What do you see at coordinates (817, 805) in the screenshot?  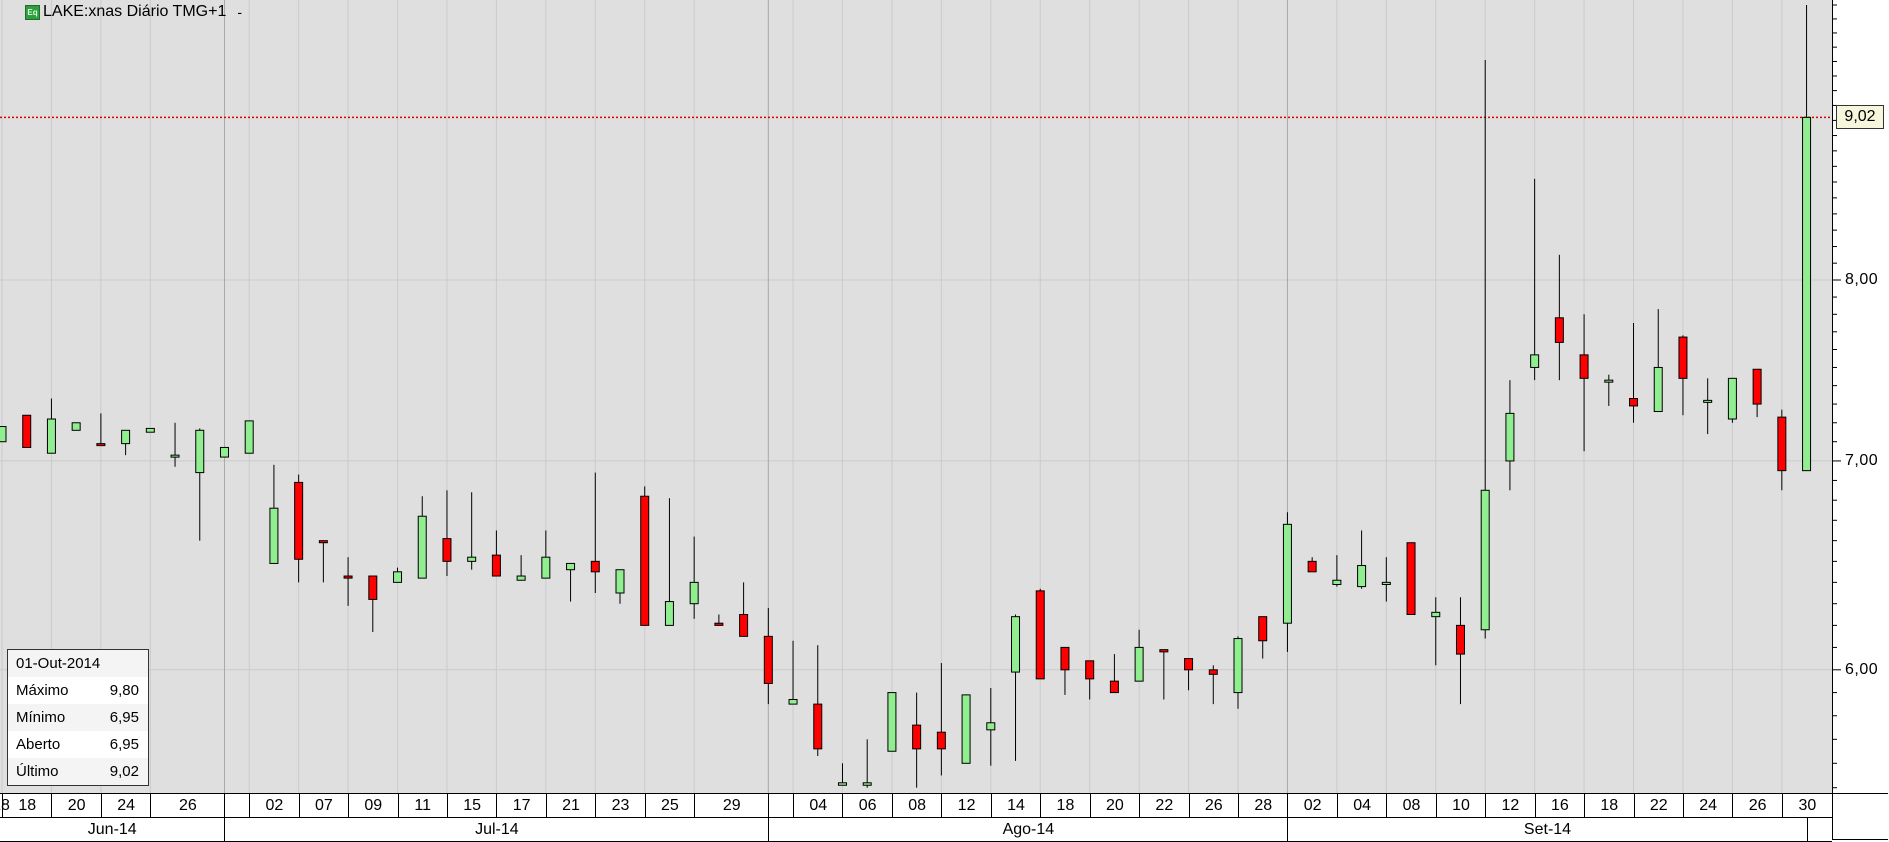 I see `day-label-cell: 04` at bounding box center [817, 805].